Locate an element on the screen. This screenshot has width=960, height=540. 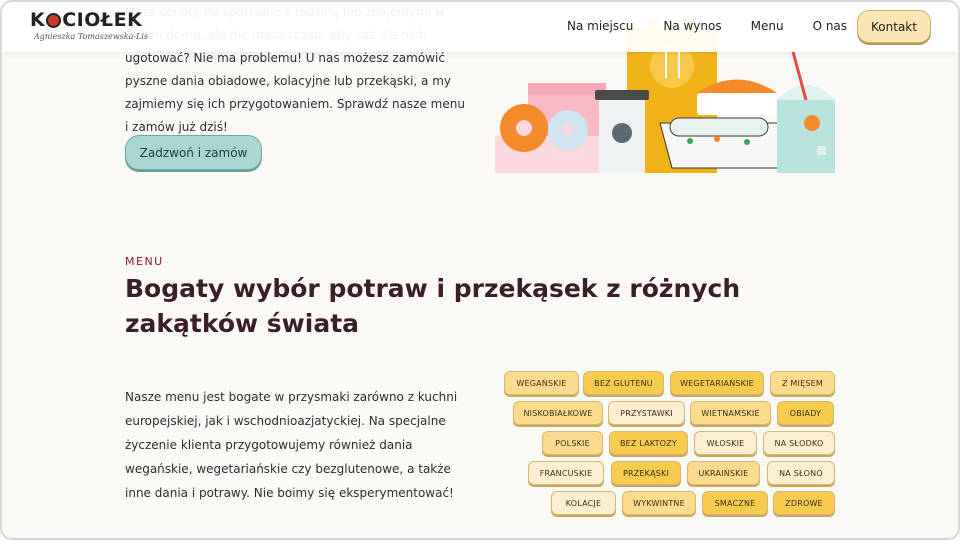
contact-button: Kontakt is located at coordinates (894, 26).